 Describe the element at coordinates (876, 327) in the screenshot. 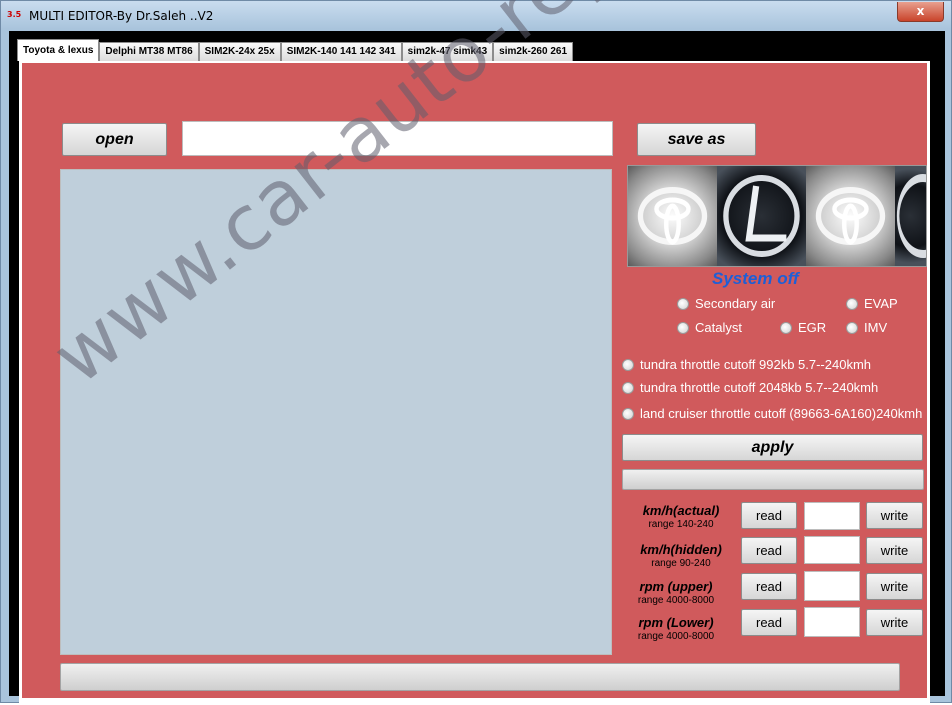

I see `imv-label: IMV` at that location.